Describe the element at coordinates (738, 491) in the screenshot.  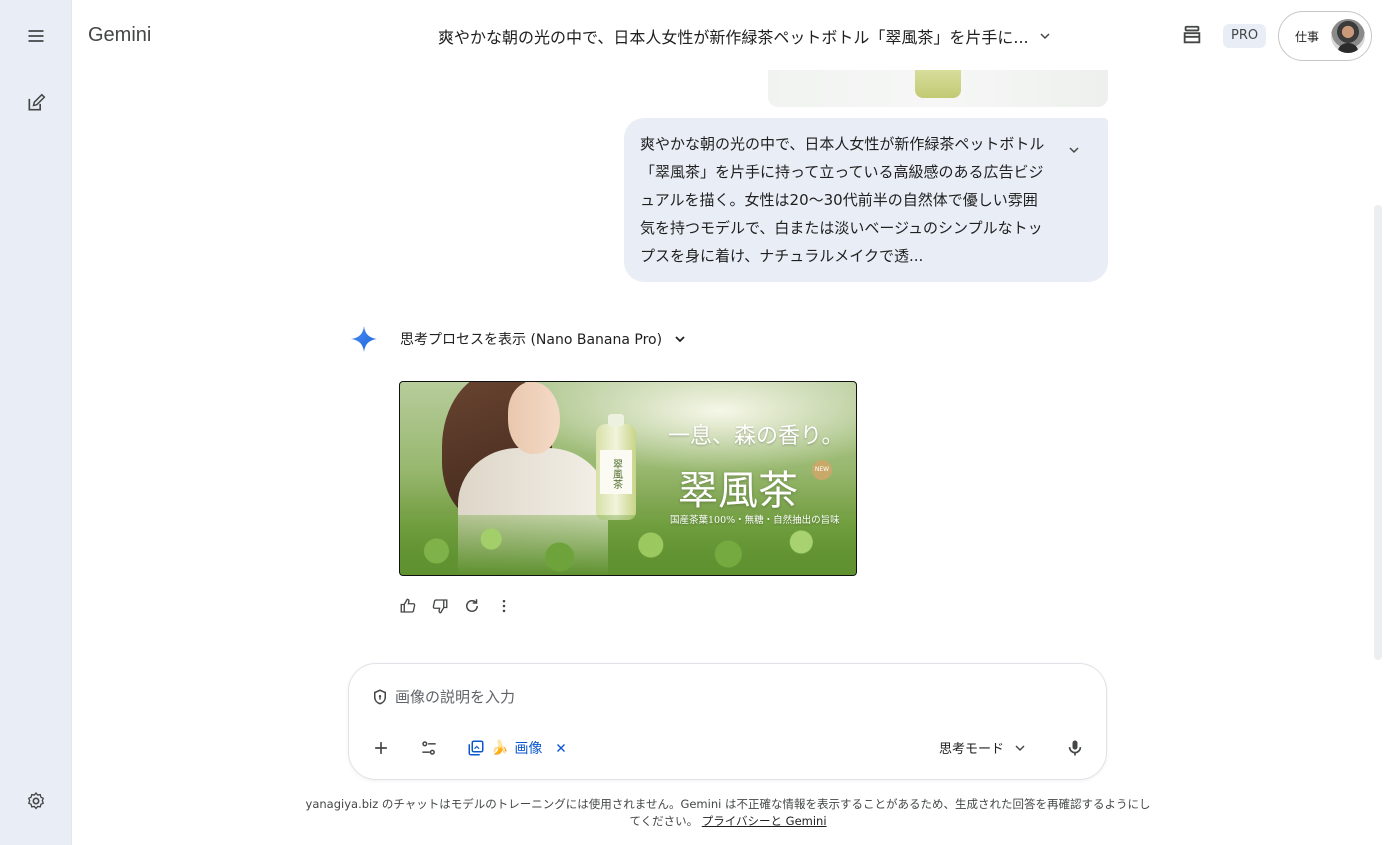
I see `ad-brand-name: 翠風茶` at that location.